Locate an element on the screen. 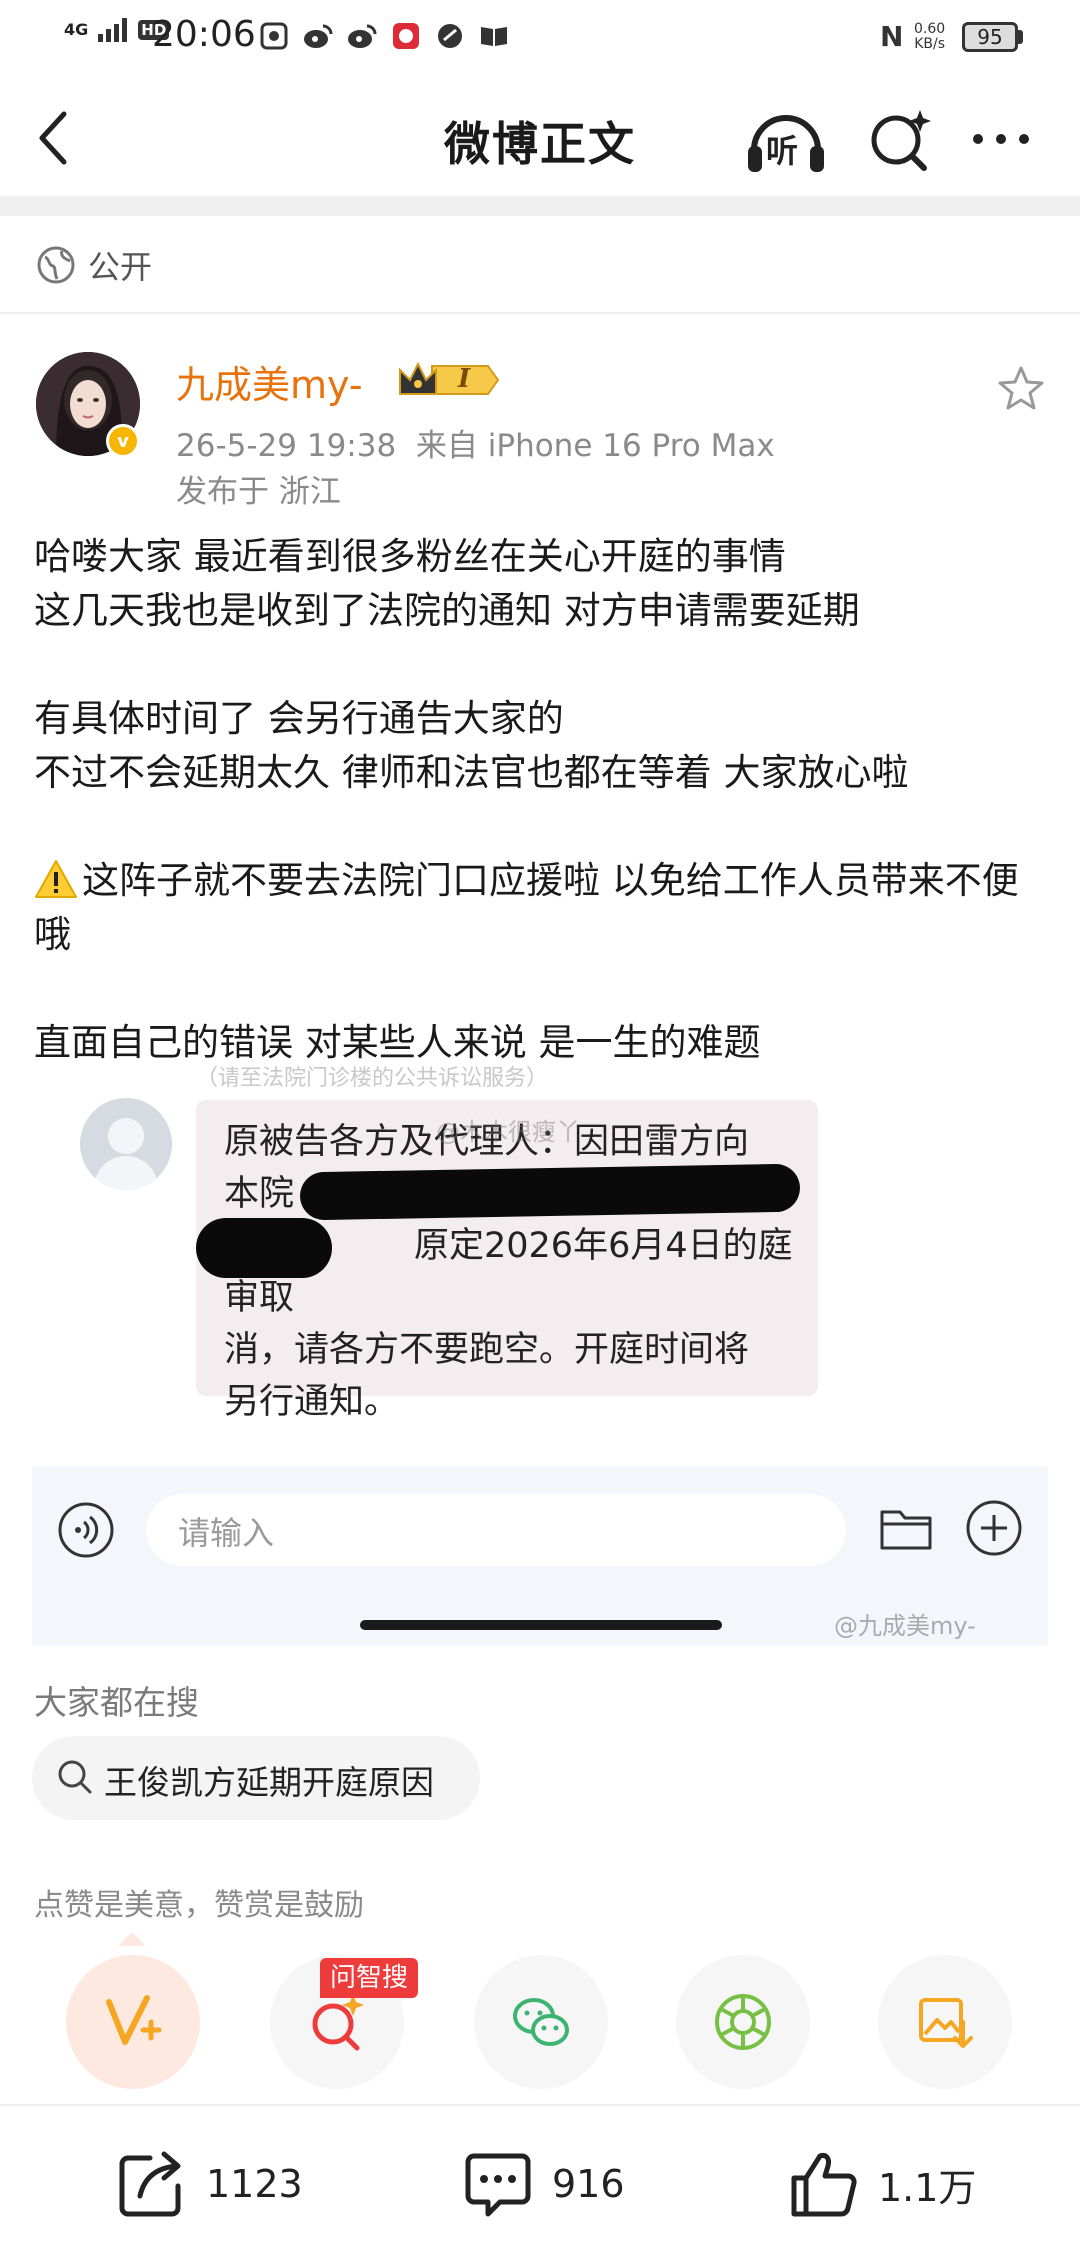  listen-button: 听 is located at coordinates (786, 140).